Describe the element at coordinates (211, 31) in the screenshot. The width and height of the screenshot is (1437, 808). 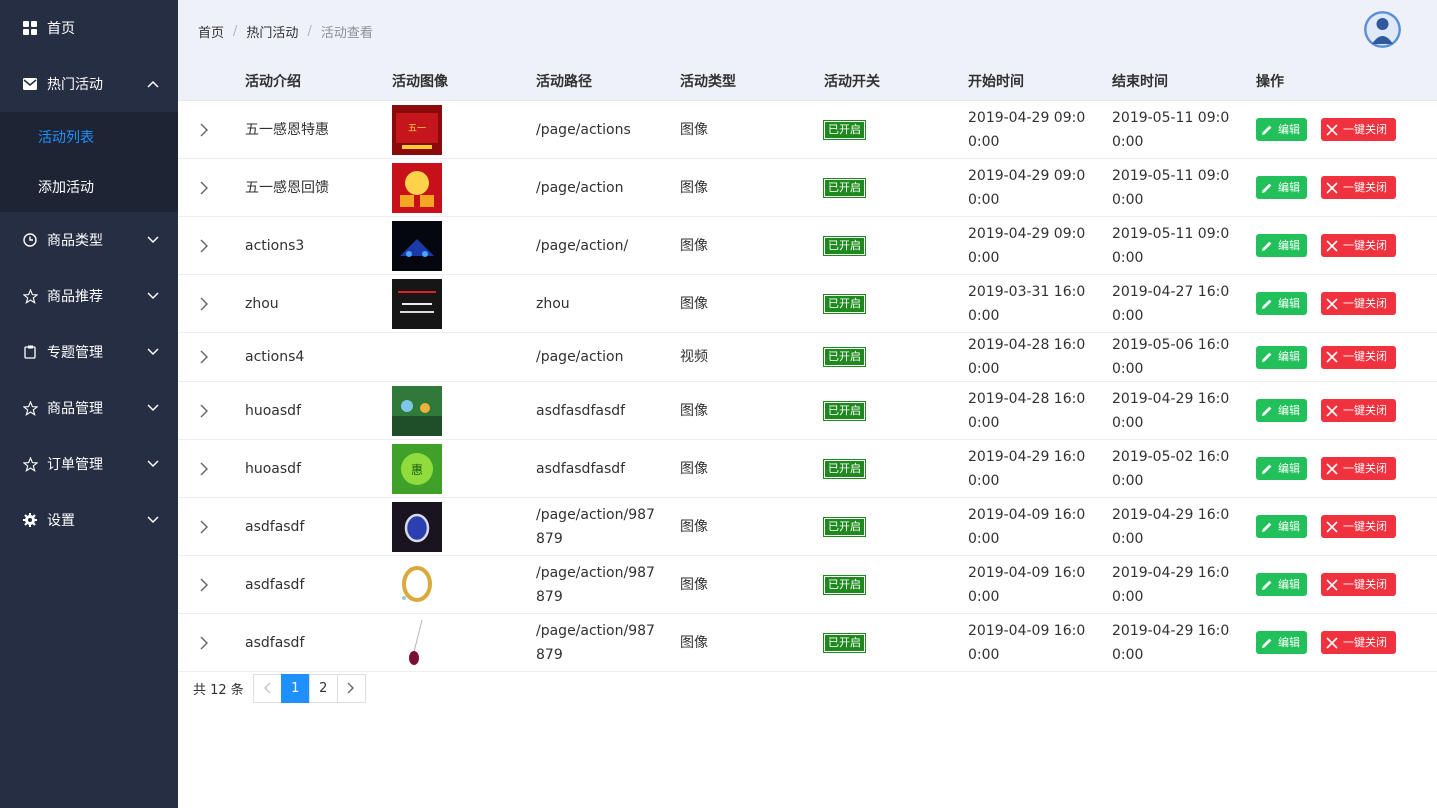
I see `breadcrumb-home: 首页` at that location.